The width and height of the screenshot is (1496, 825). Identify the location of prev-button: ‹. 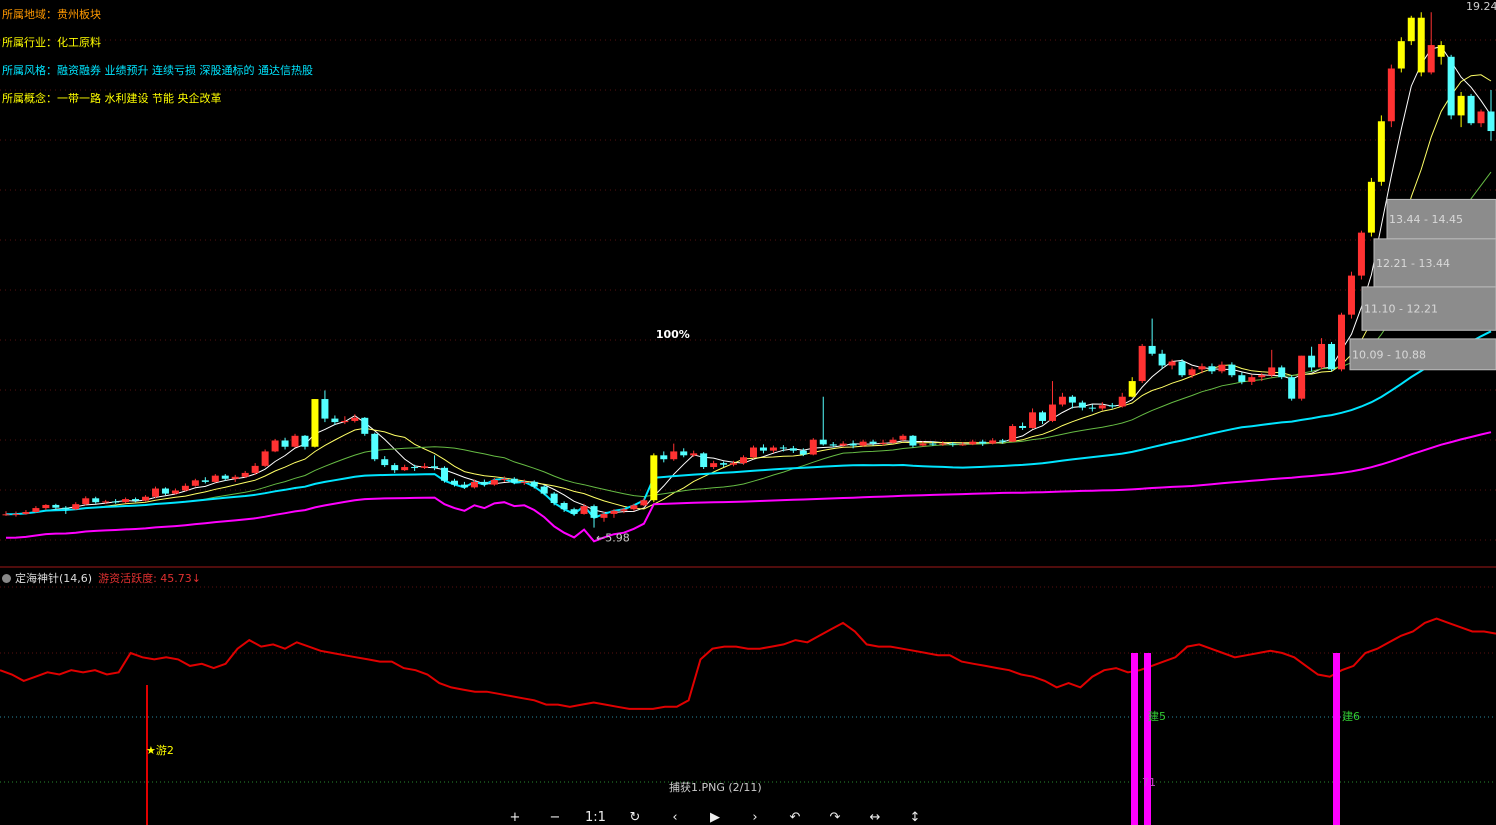
(675, 817).